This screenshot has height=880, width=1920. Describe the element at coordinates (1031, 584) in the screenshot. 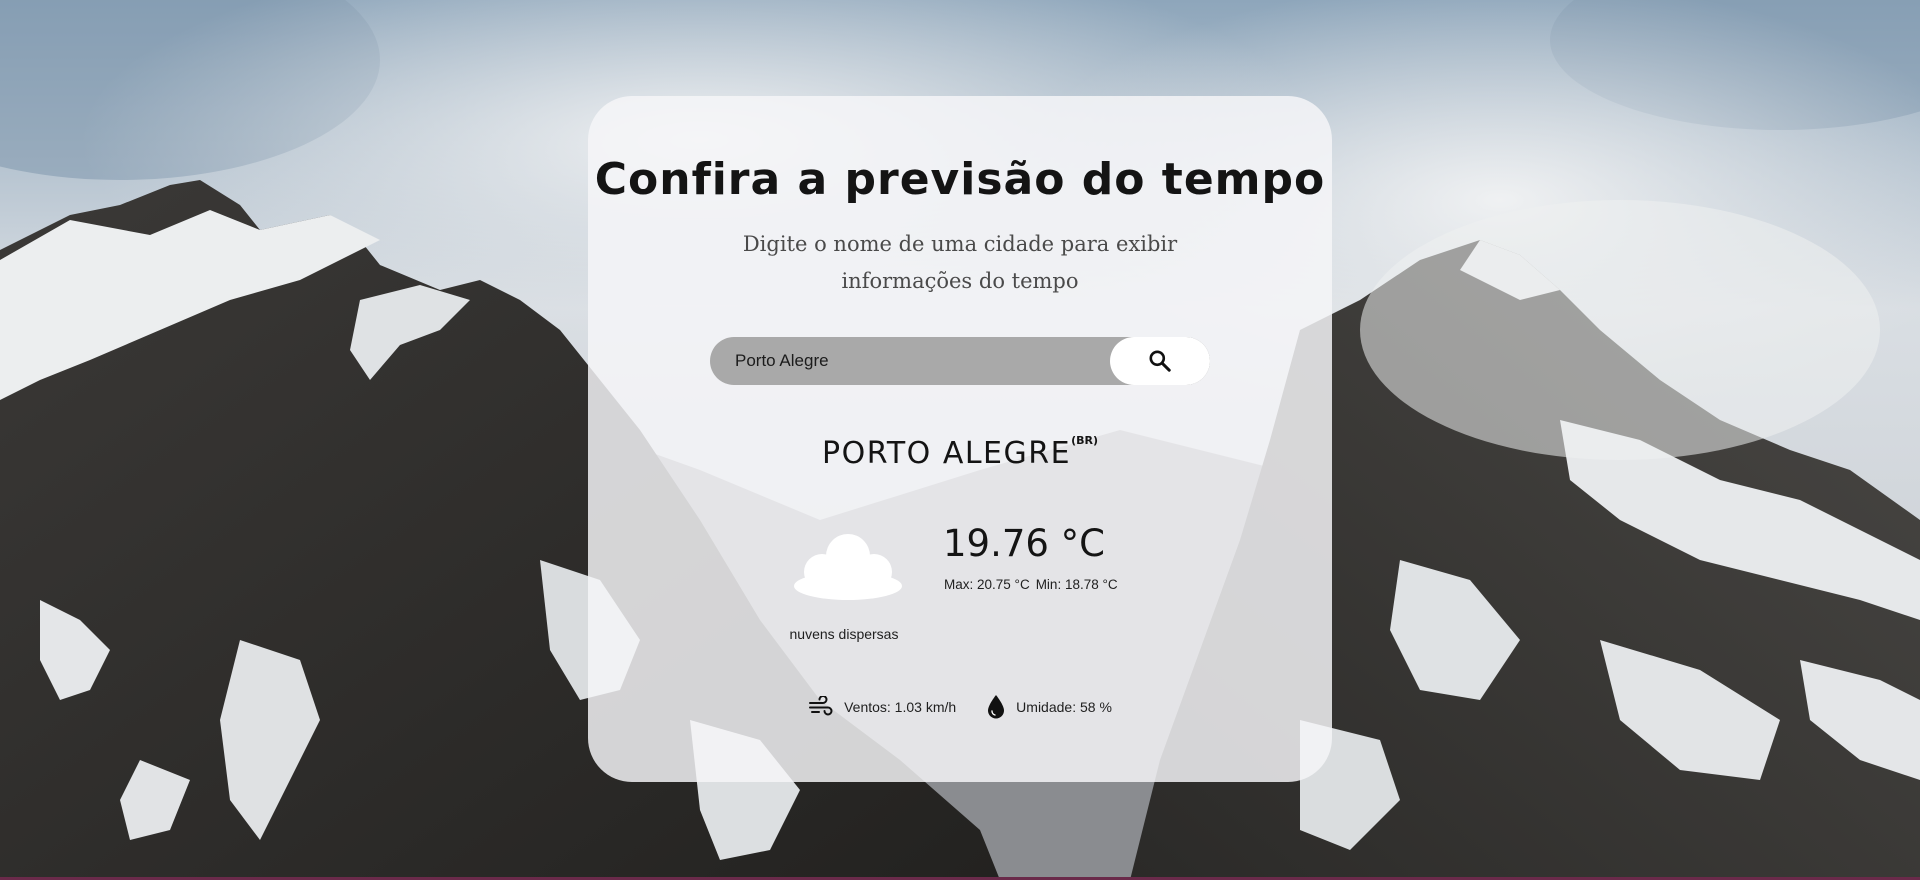

I see `temperature-range: Max: 20.75 °C Min: 18.78 °C` at that location.